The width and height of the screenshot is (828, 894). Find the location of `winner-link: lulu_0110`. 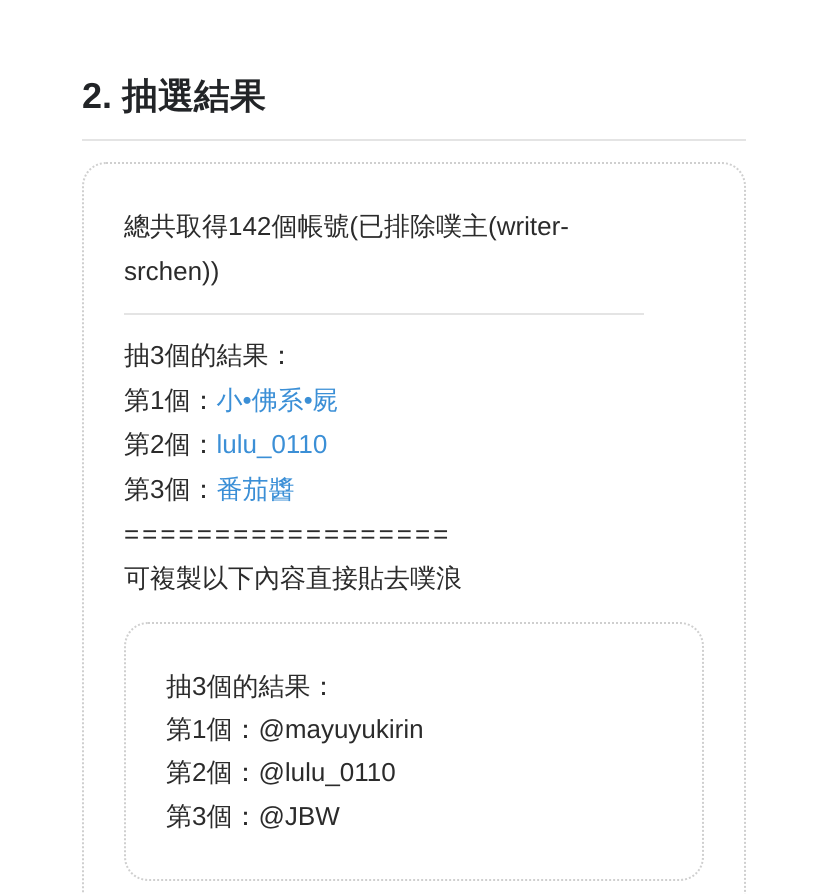

winner-link: lulu_0110 is located at coordinates (272, 444).